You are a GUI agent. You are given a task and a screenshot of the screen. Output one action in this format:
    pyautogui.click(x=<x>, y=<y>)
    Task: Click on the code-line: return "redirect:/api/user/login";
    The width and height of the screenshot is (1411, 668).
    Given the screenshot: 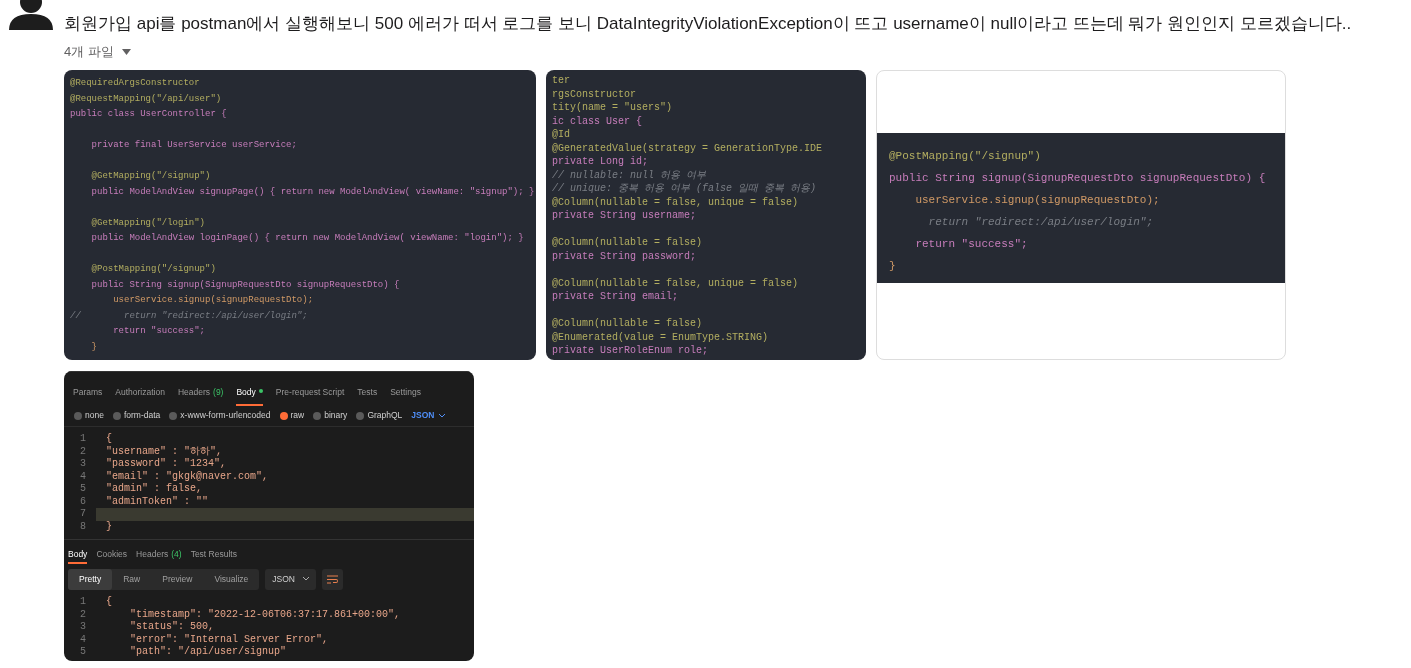 What is the action you would take?
    pyautogui.click(x=1041, y=222)
    